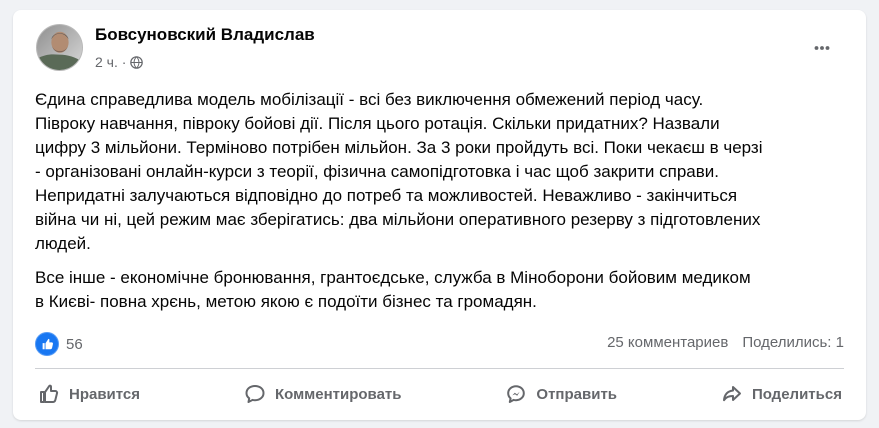 The height and width of the screenshot is (428, 879). I want to click on author-avatar, so click(59, 47).